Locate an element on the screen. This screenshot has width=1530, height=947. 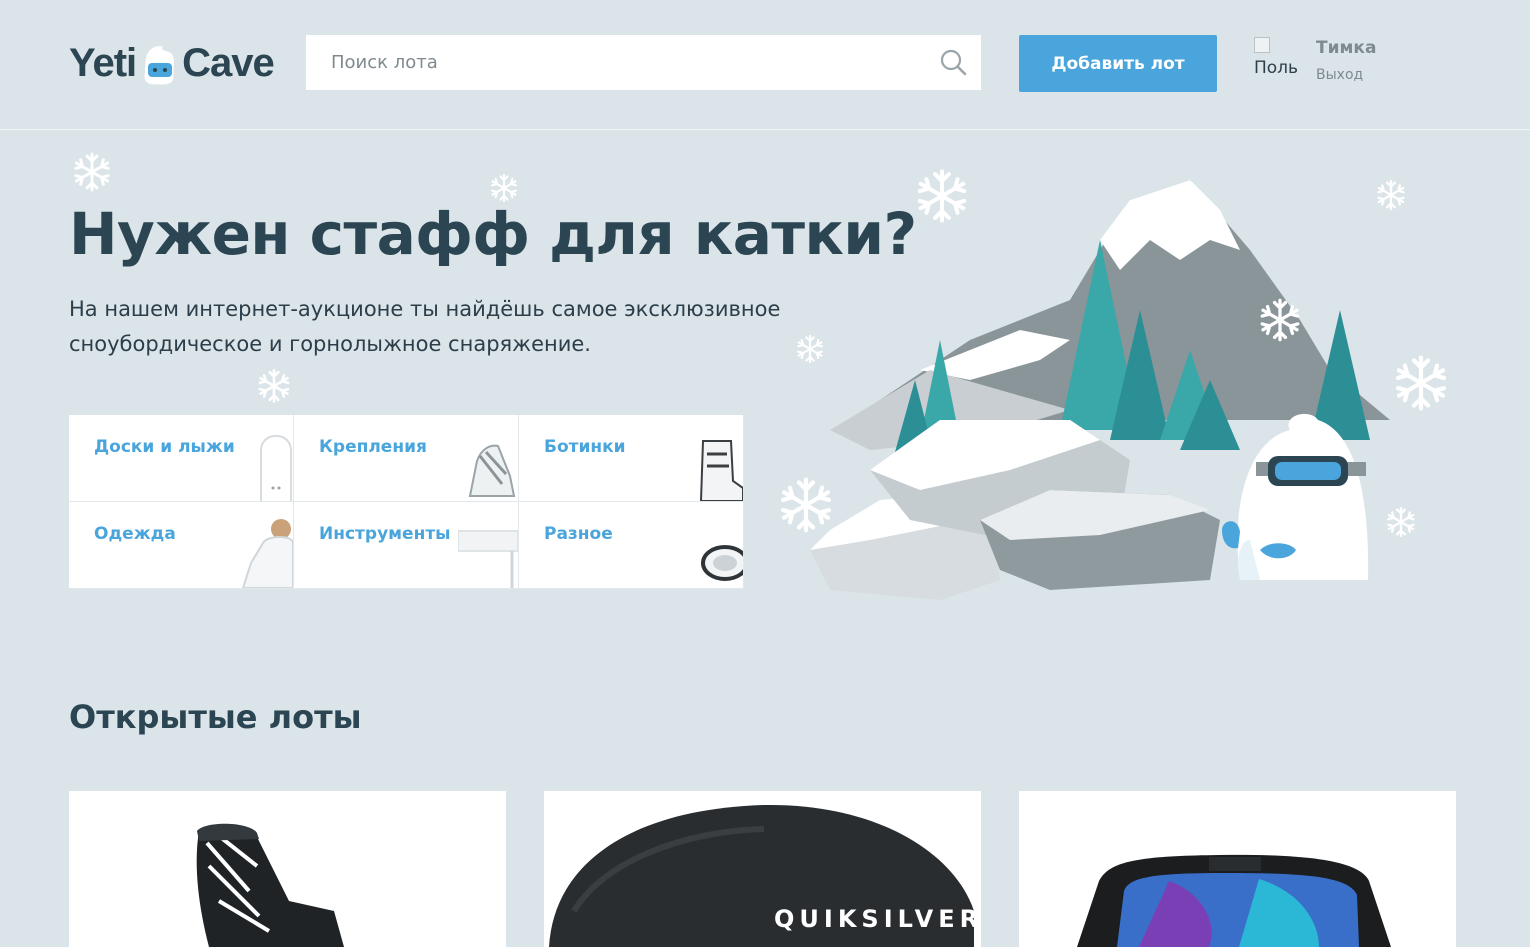
category-label: Крепления is located at coordinates (373, 447).